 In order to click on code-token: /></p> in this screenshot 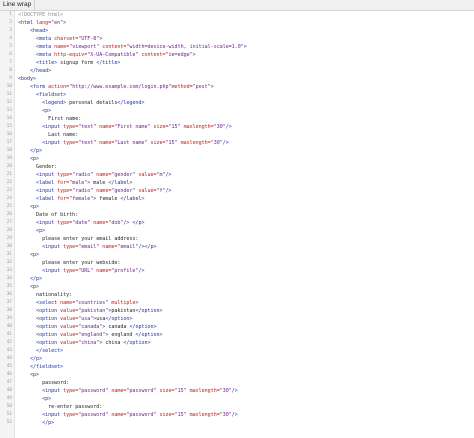, I will do `click(147, 247)`.